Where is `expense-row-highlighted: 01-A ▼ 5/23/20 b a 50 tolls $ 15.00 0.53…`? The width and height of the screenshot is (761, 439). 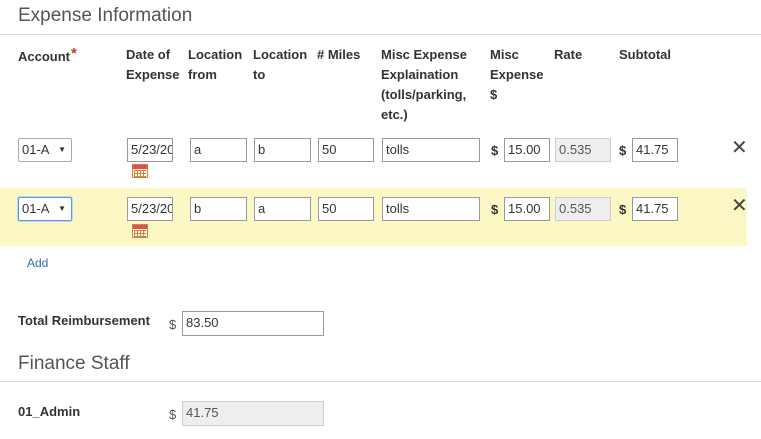 expense-row-highlighted: 01-A ▼ 5/23/20 b a 50 tolls $ 15.00 0.53… is located at coordinates (374, 217).